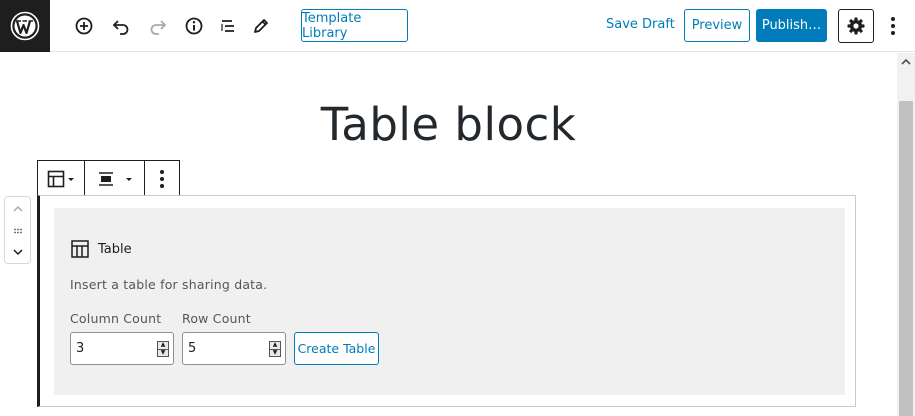 Image resolution: width=915 pixels, height=416 pixels. I want to click on redo-button, so click(158, 26).